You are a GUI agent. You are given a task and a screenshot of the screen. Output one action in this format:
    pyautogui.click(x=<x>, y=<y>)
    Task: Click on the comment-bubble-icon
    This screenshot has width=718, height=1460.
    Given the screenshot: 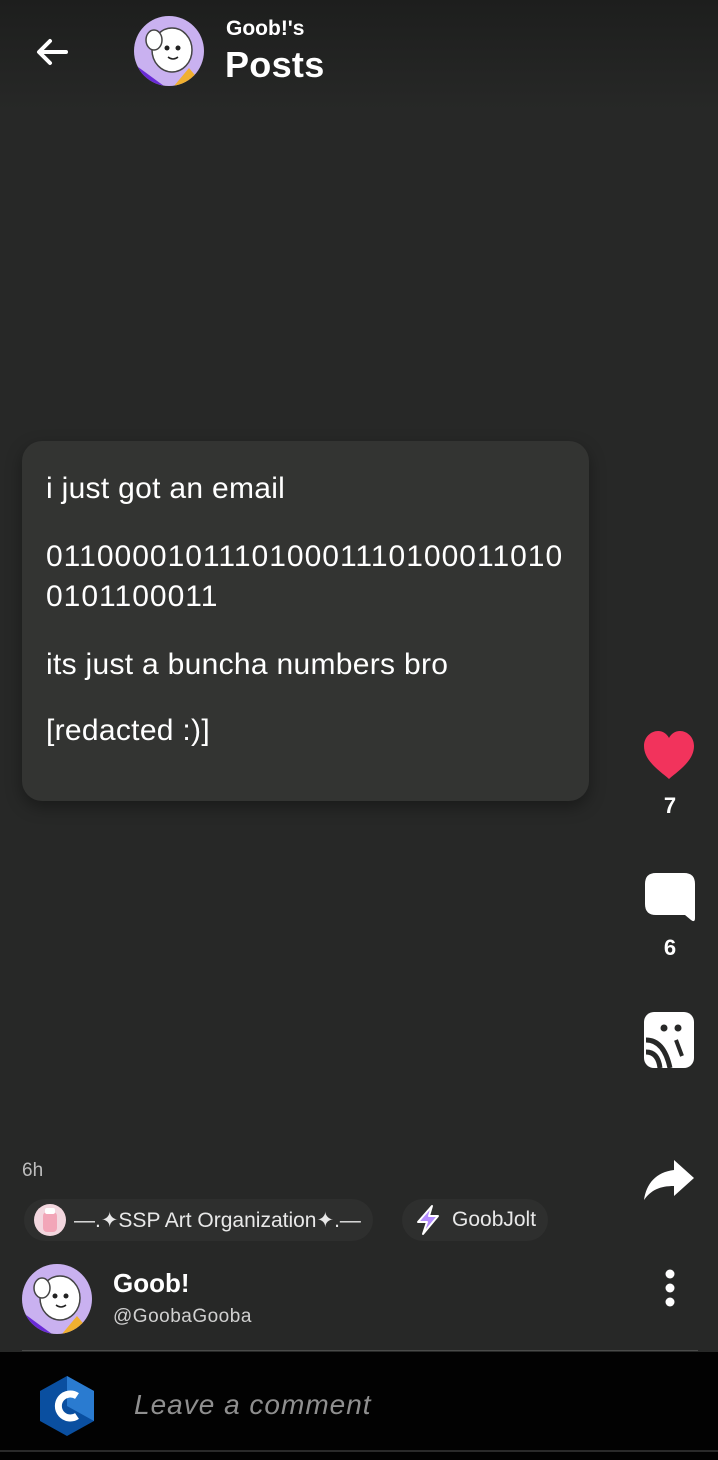 What is the action you would take?
    pyautogui.click(x=670, y=898)
    